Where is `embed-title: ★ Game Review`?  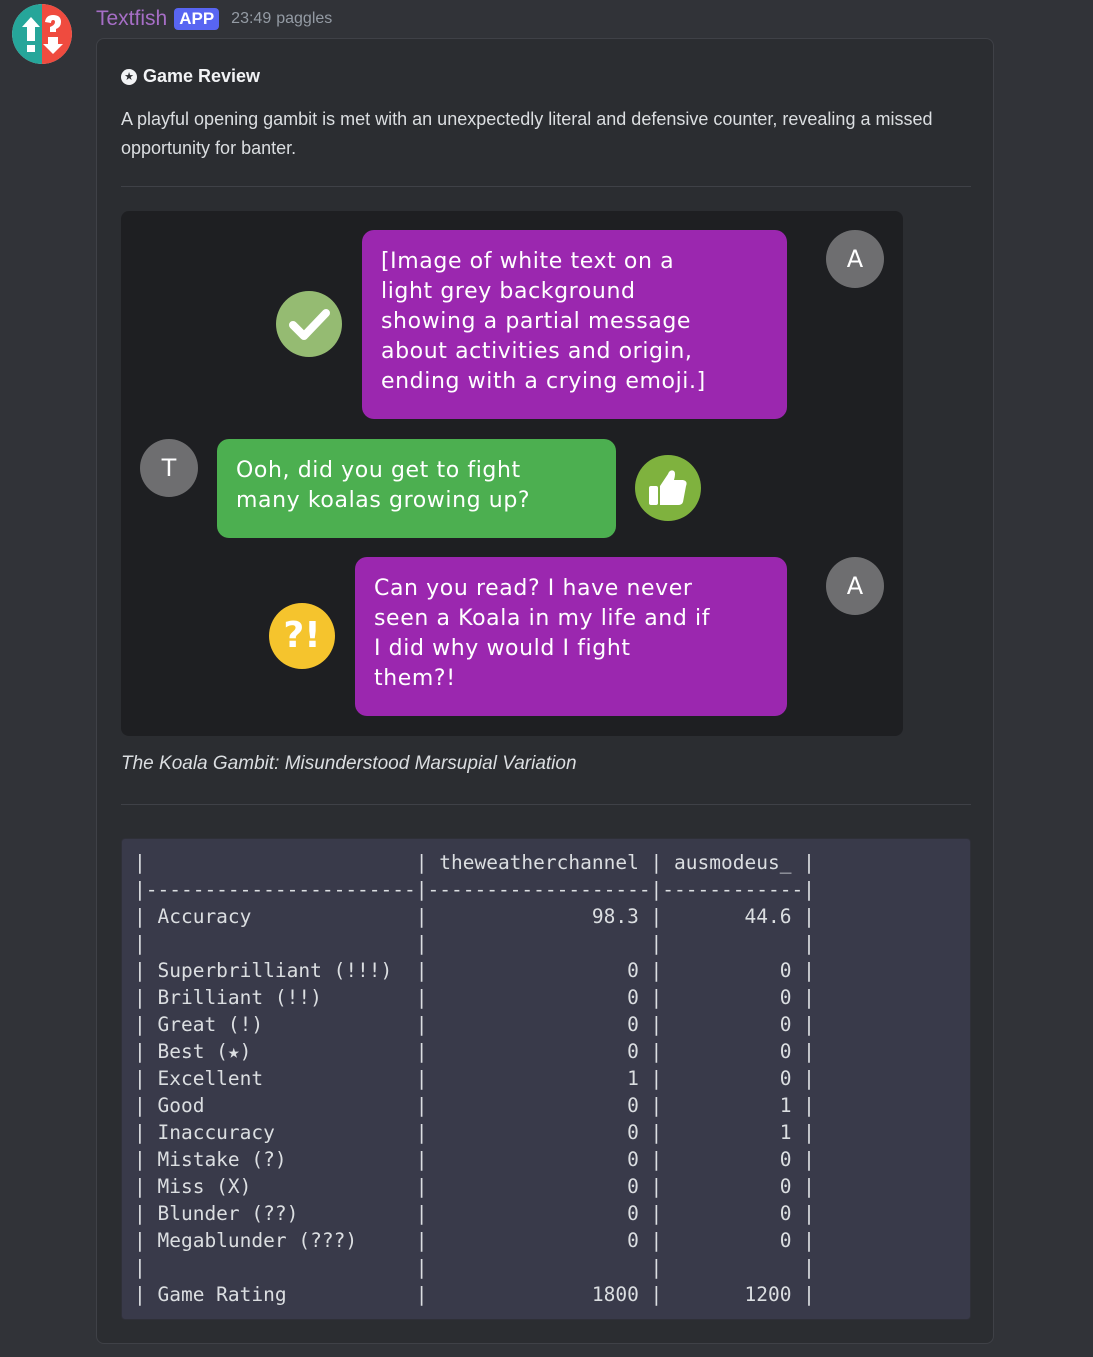 embed-title: ★ Game Review is located at coordinates (190, 76).